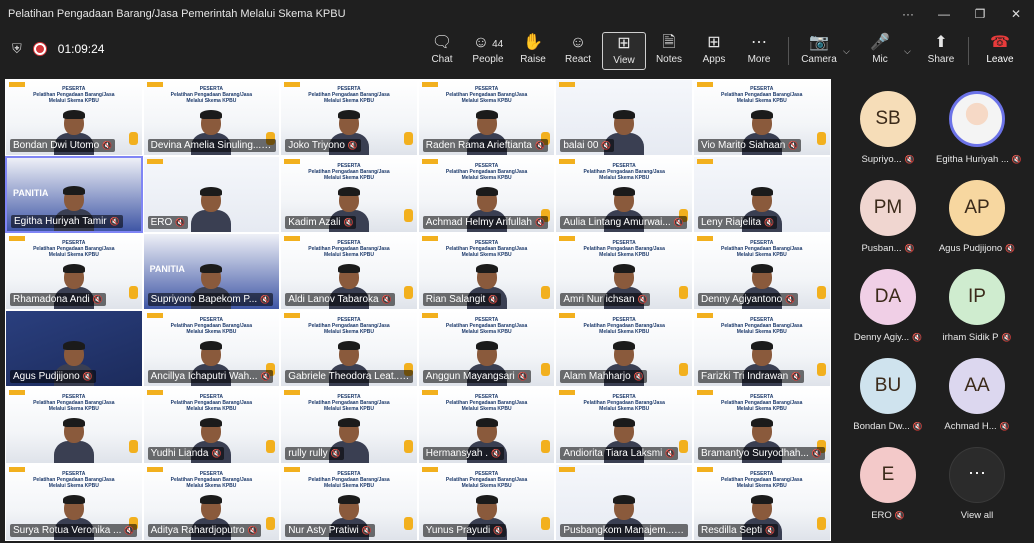  Describe the element at coordinates (669, 51) in the screenshot. I see `notes-button: 🗎 Notes` at that location.